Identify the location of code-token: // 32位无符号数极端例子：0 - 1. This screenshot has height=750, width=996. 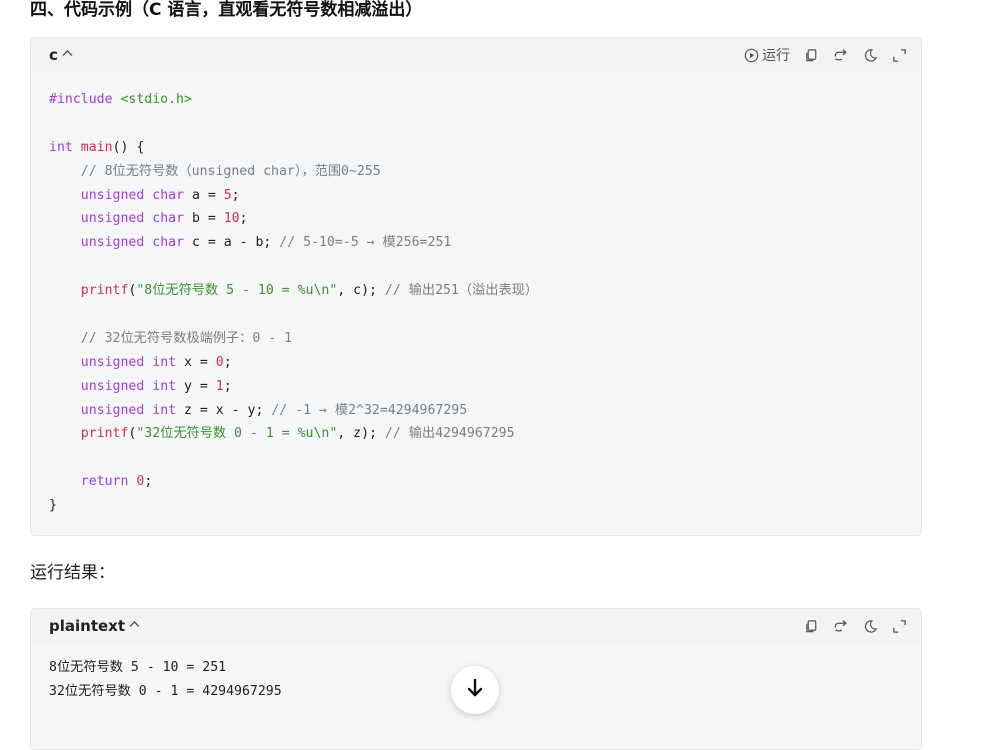
(171, 338).